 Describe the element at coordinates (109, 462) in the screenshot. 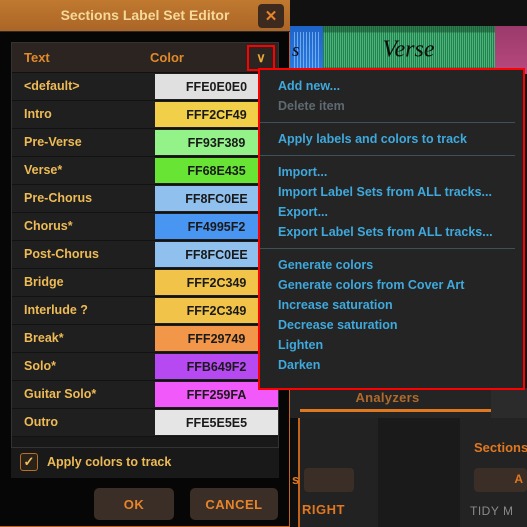

I see `apply-colors-label: Apply colors to track` at that location.